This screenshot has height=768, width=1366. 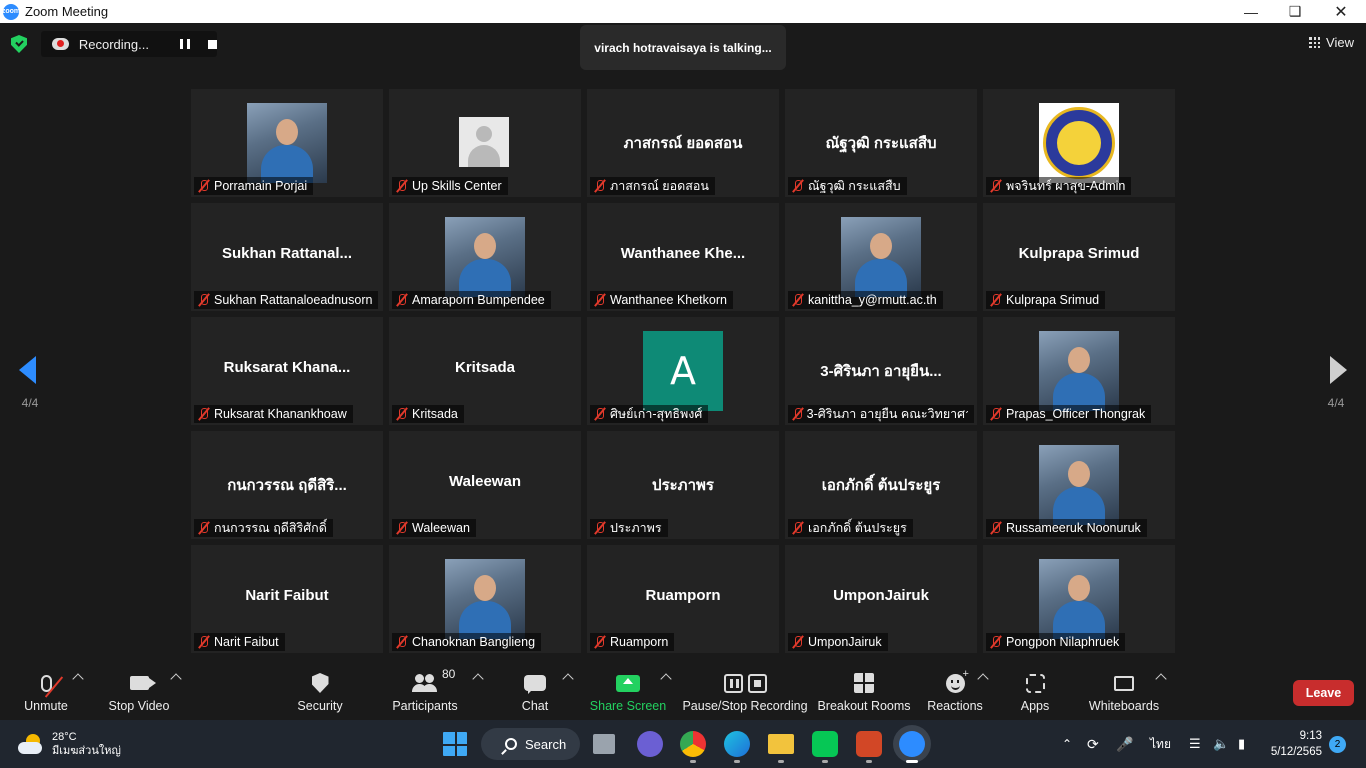 I want to click on taskbar-clock: 9:13 5/12/2565, so click(x=1292, y=744).